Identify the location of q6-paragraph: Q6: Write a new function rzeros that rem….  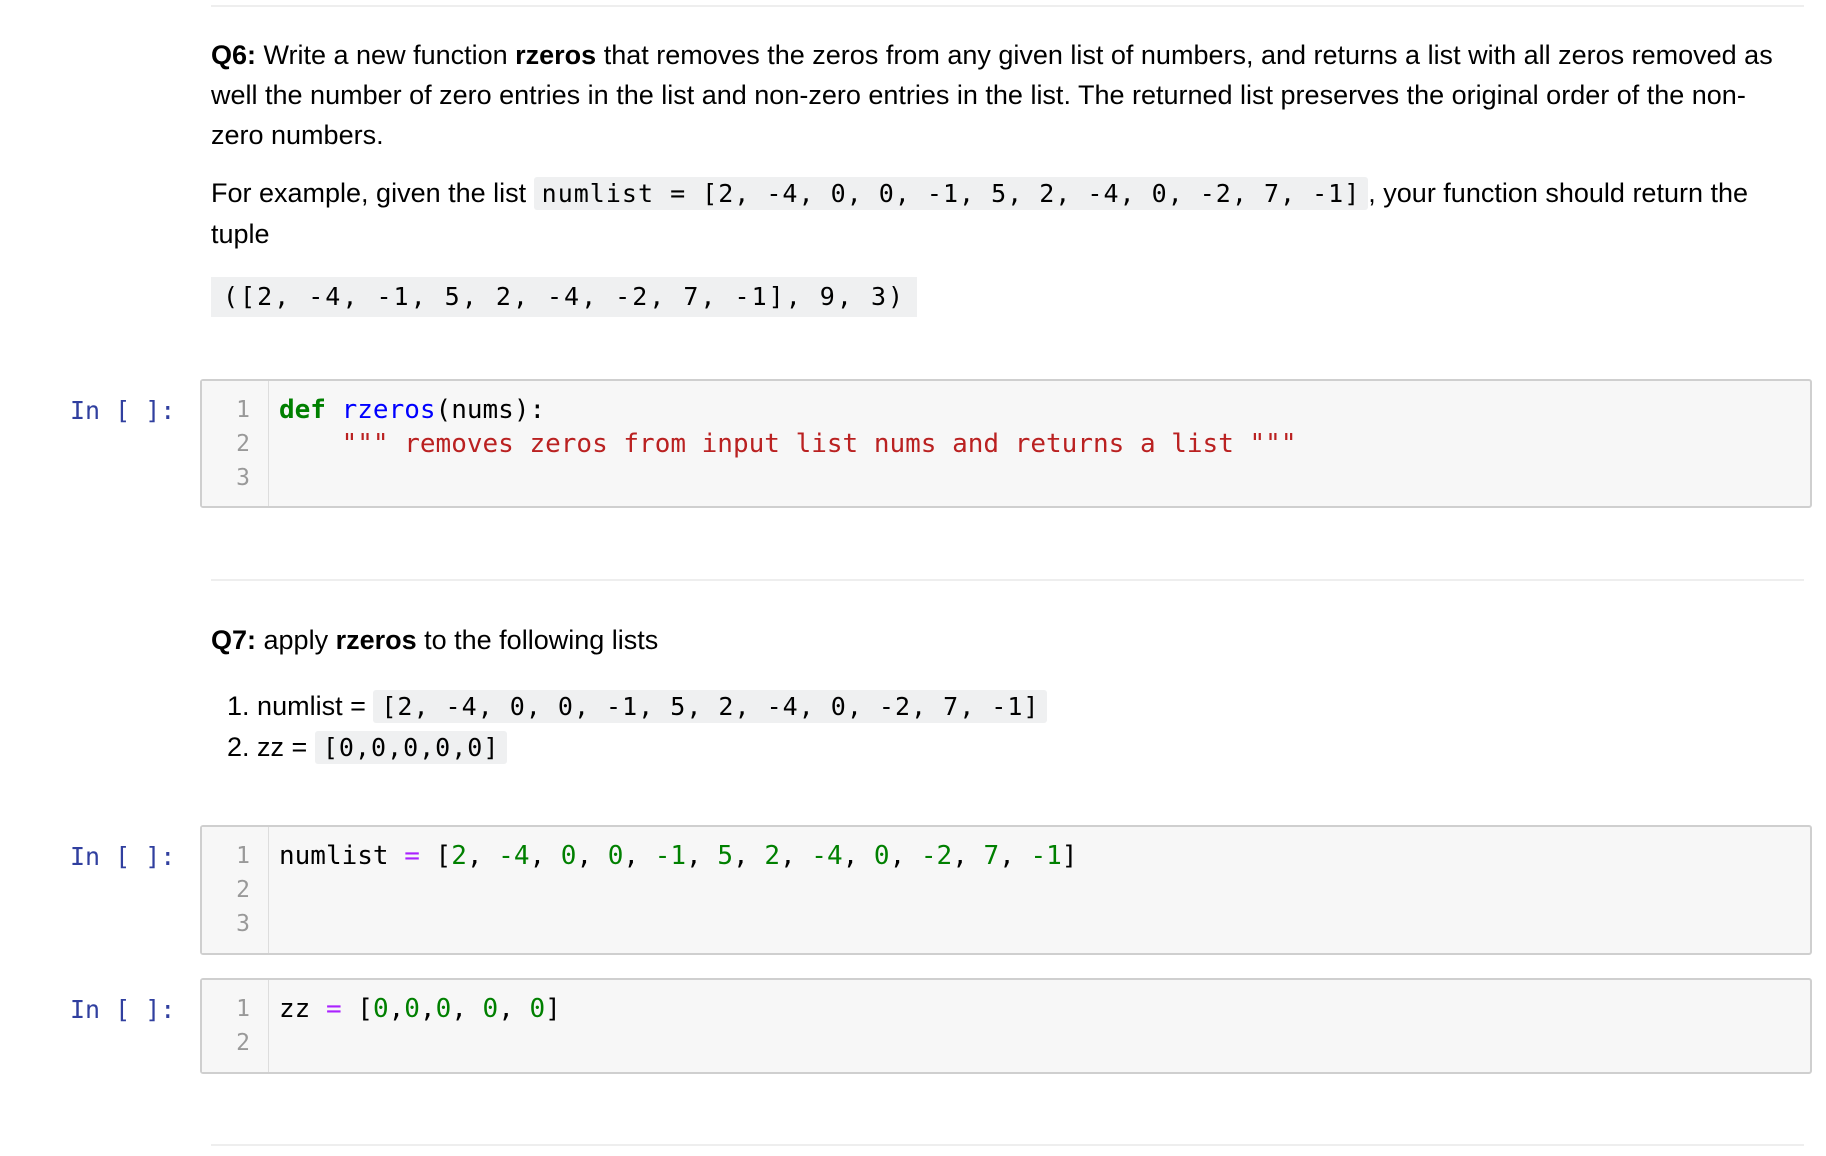
(992, 95).